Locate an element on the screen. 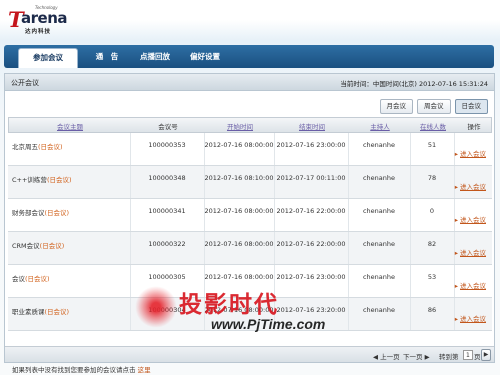  watermark-logo-icon is located at coordinates (156, 307).